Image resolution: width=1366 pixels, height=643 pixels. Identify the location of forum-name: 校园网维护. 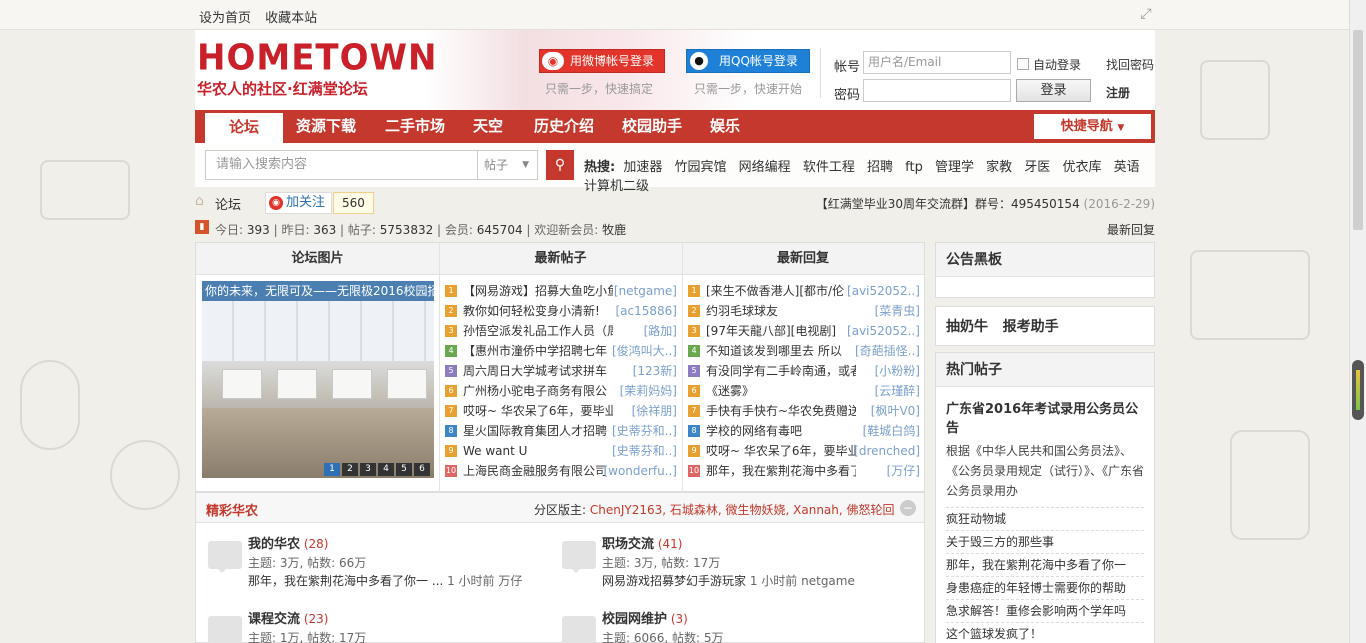
(634, 619).